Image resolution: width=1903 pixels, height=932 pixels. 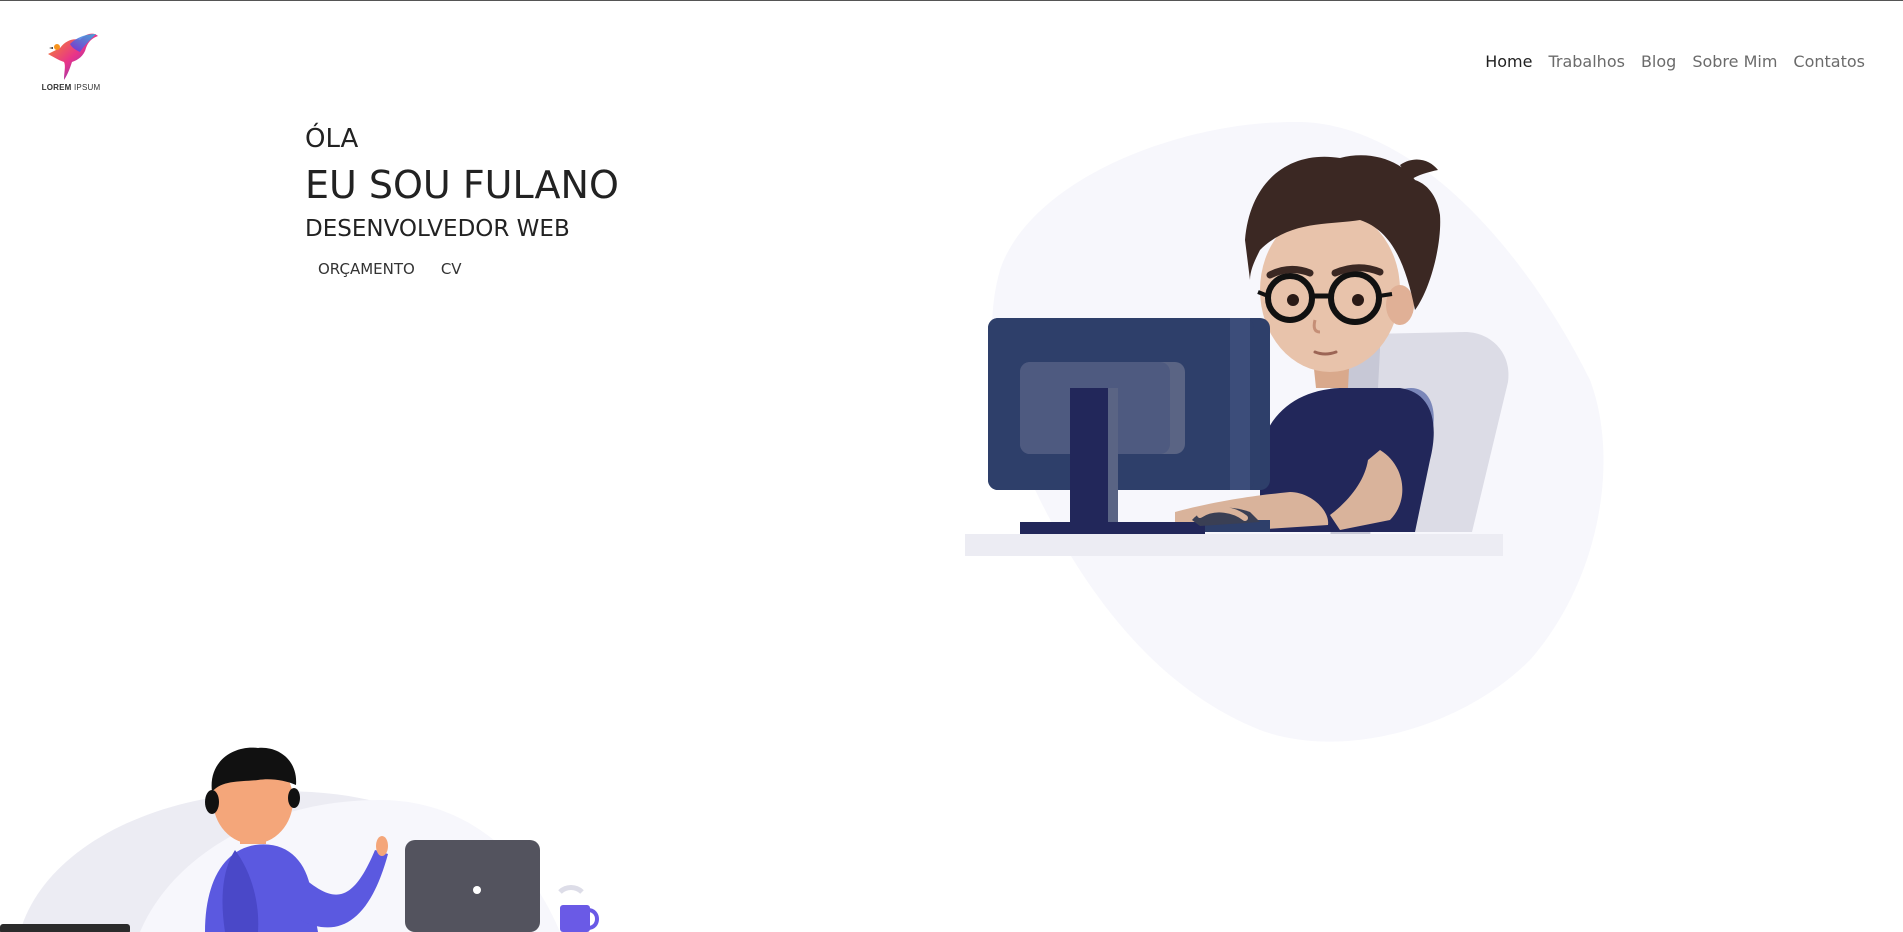 What do you see at coordinates (951, 0) in the screenshot?
I see `window-top-border` at bounding box center [951, 0].